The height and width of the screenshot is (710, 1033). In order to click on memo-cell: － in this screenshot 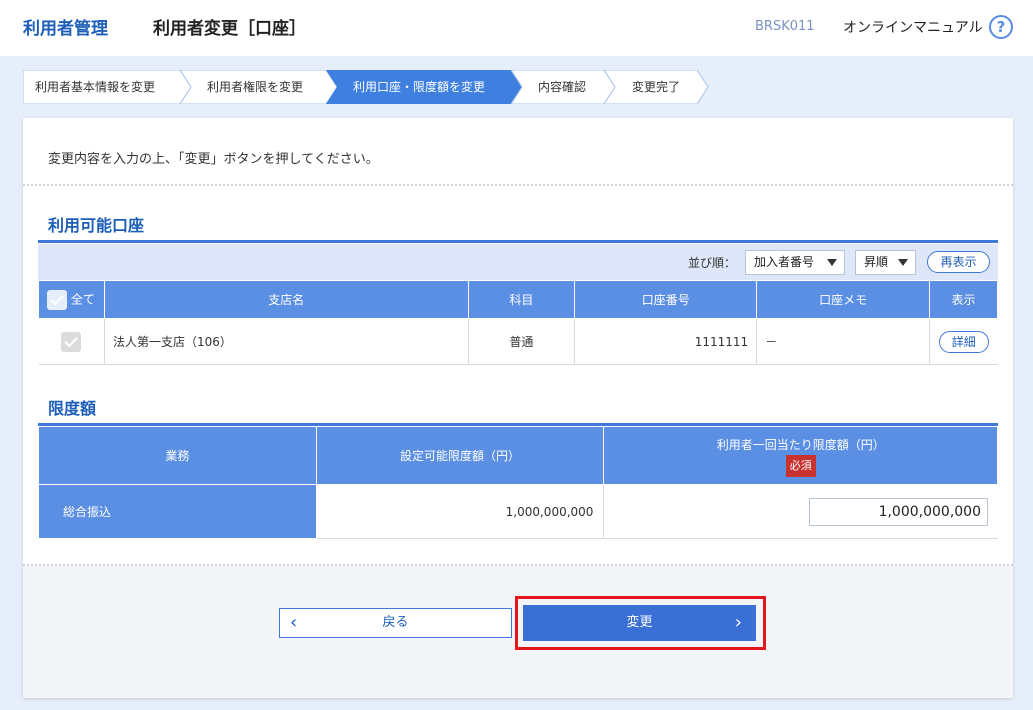, I will do `click(843, 341)`.